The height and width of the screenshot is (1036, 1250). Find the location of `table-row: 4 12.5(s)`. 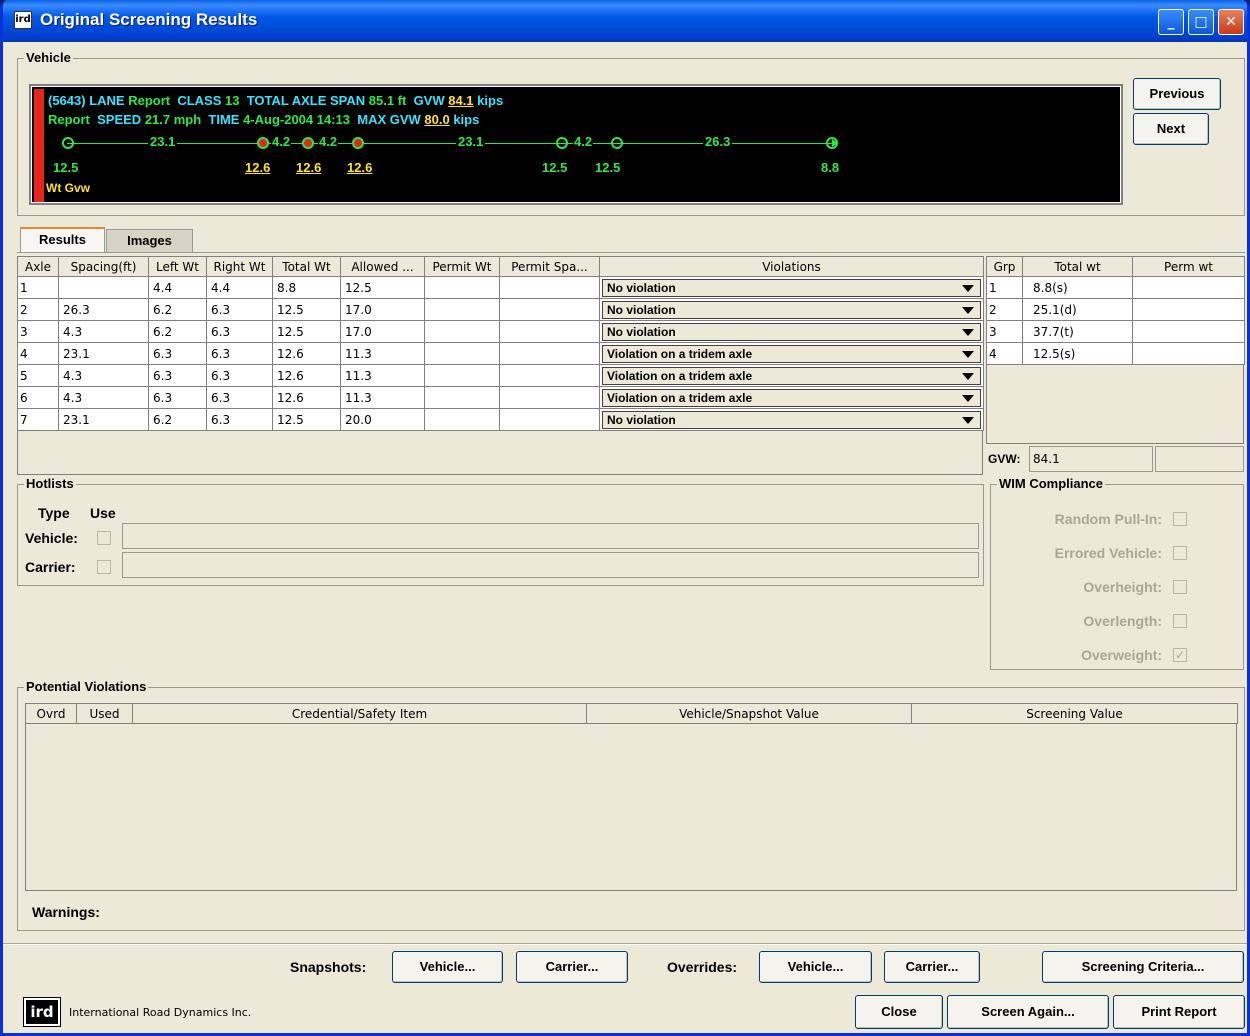

table-row: 4 12.5(s) is located at coordinates (1115, 353).